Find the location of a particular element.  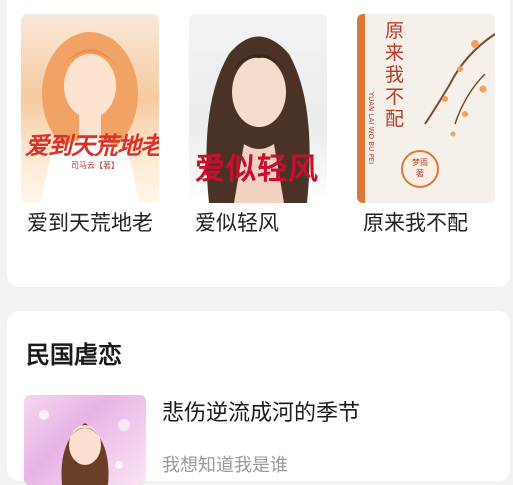

book-card-1: 爱到天荒地老 司马云【著】 爱到天荒地老 is located at coordinates (90, 124).